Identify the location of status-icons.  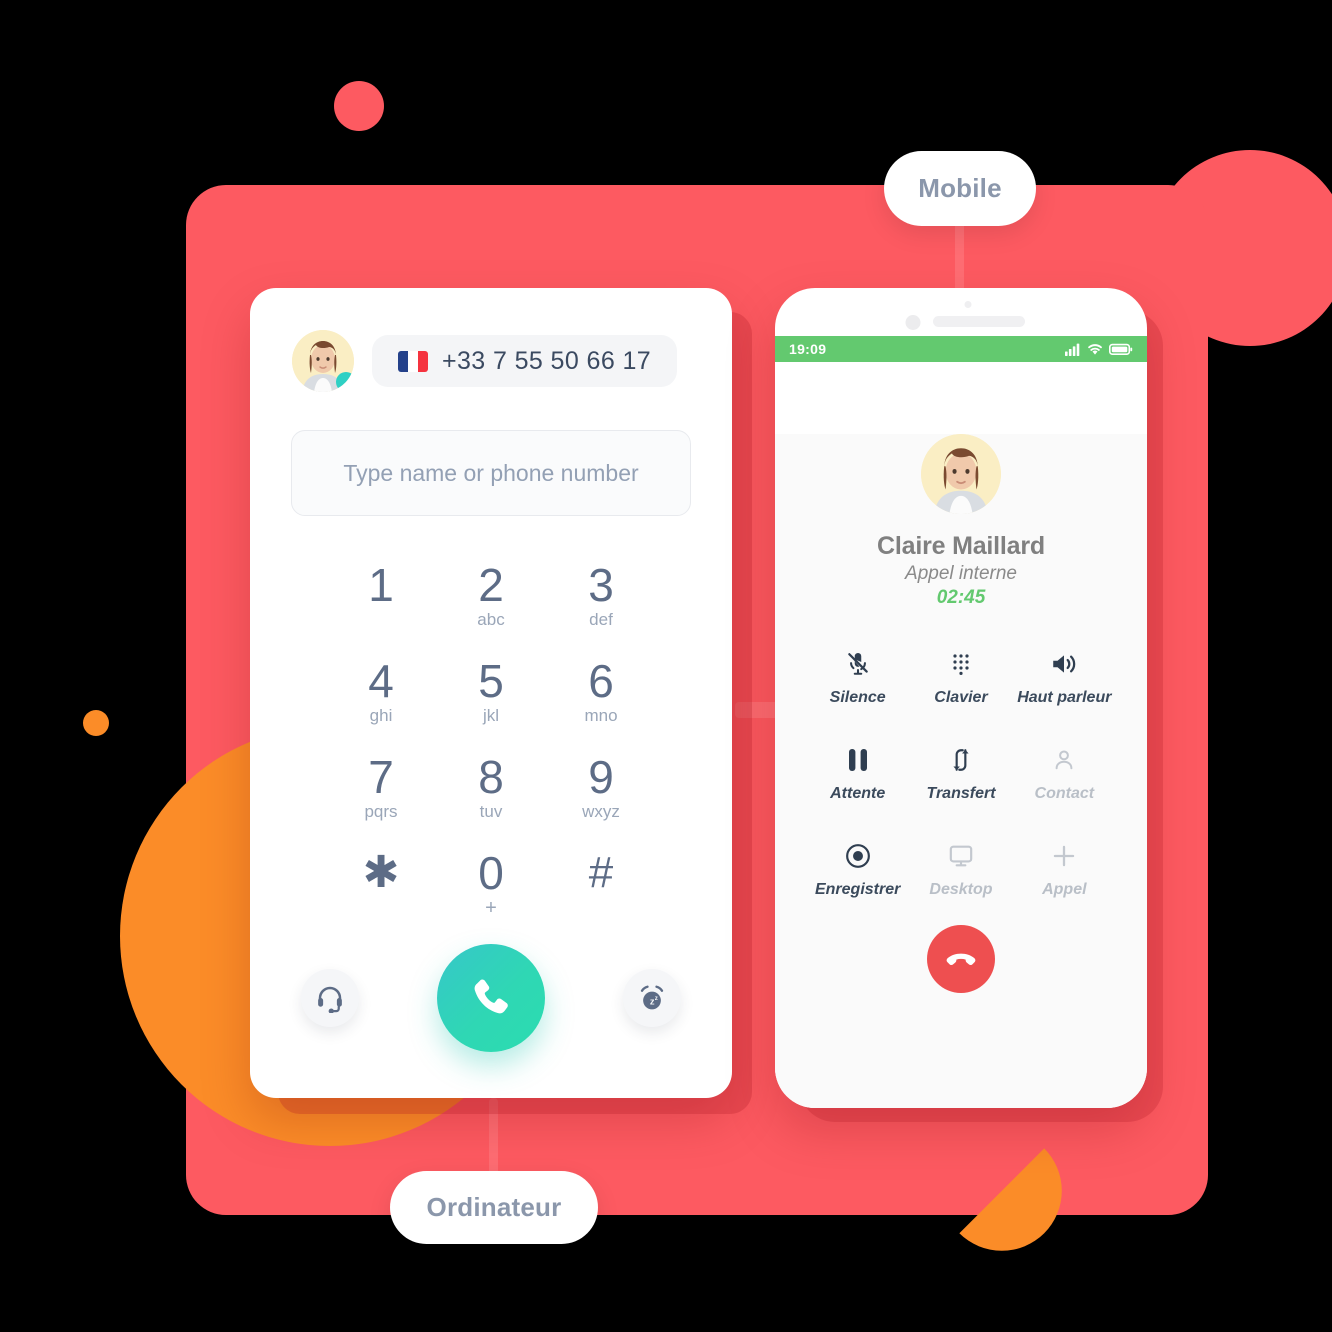
(1099, 349).